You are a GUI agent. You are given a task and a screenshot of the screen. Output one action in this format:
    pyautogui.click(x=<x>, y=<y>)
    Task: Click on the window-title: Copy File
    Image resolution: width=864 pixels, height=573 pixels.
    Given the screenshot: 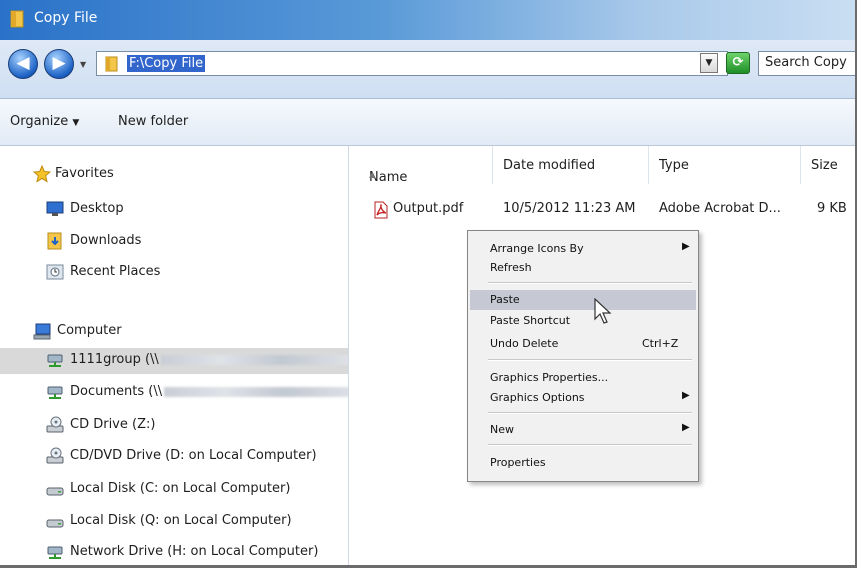 What is the action you would take?
    pyautogui.click(x=66, y=18)
    